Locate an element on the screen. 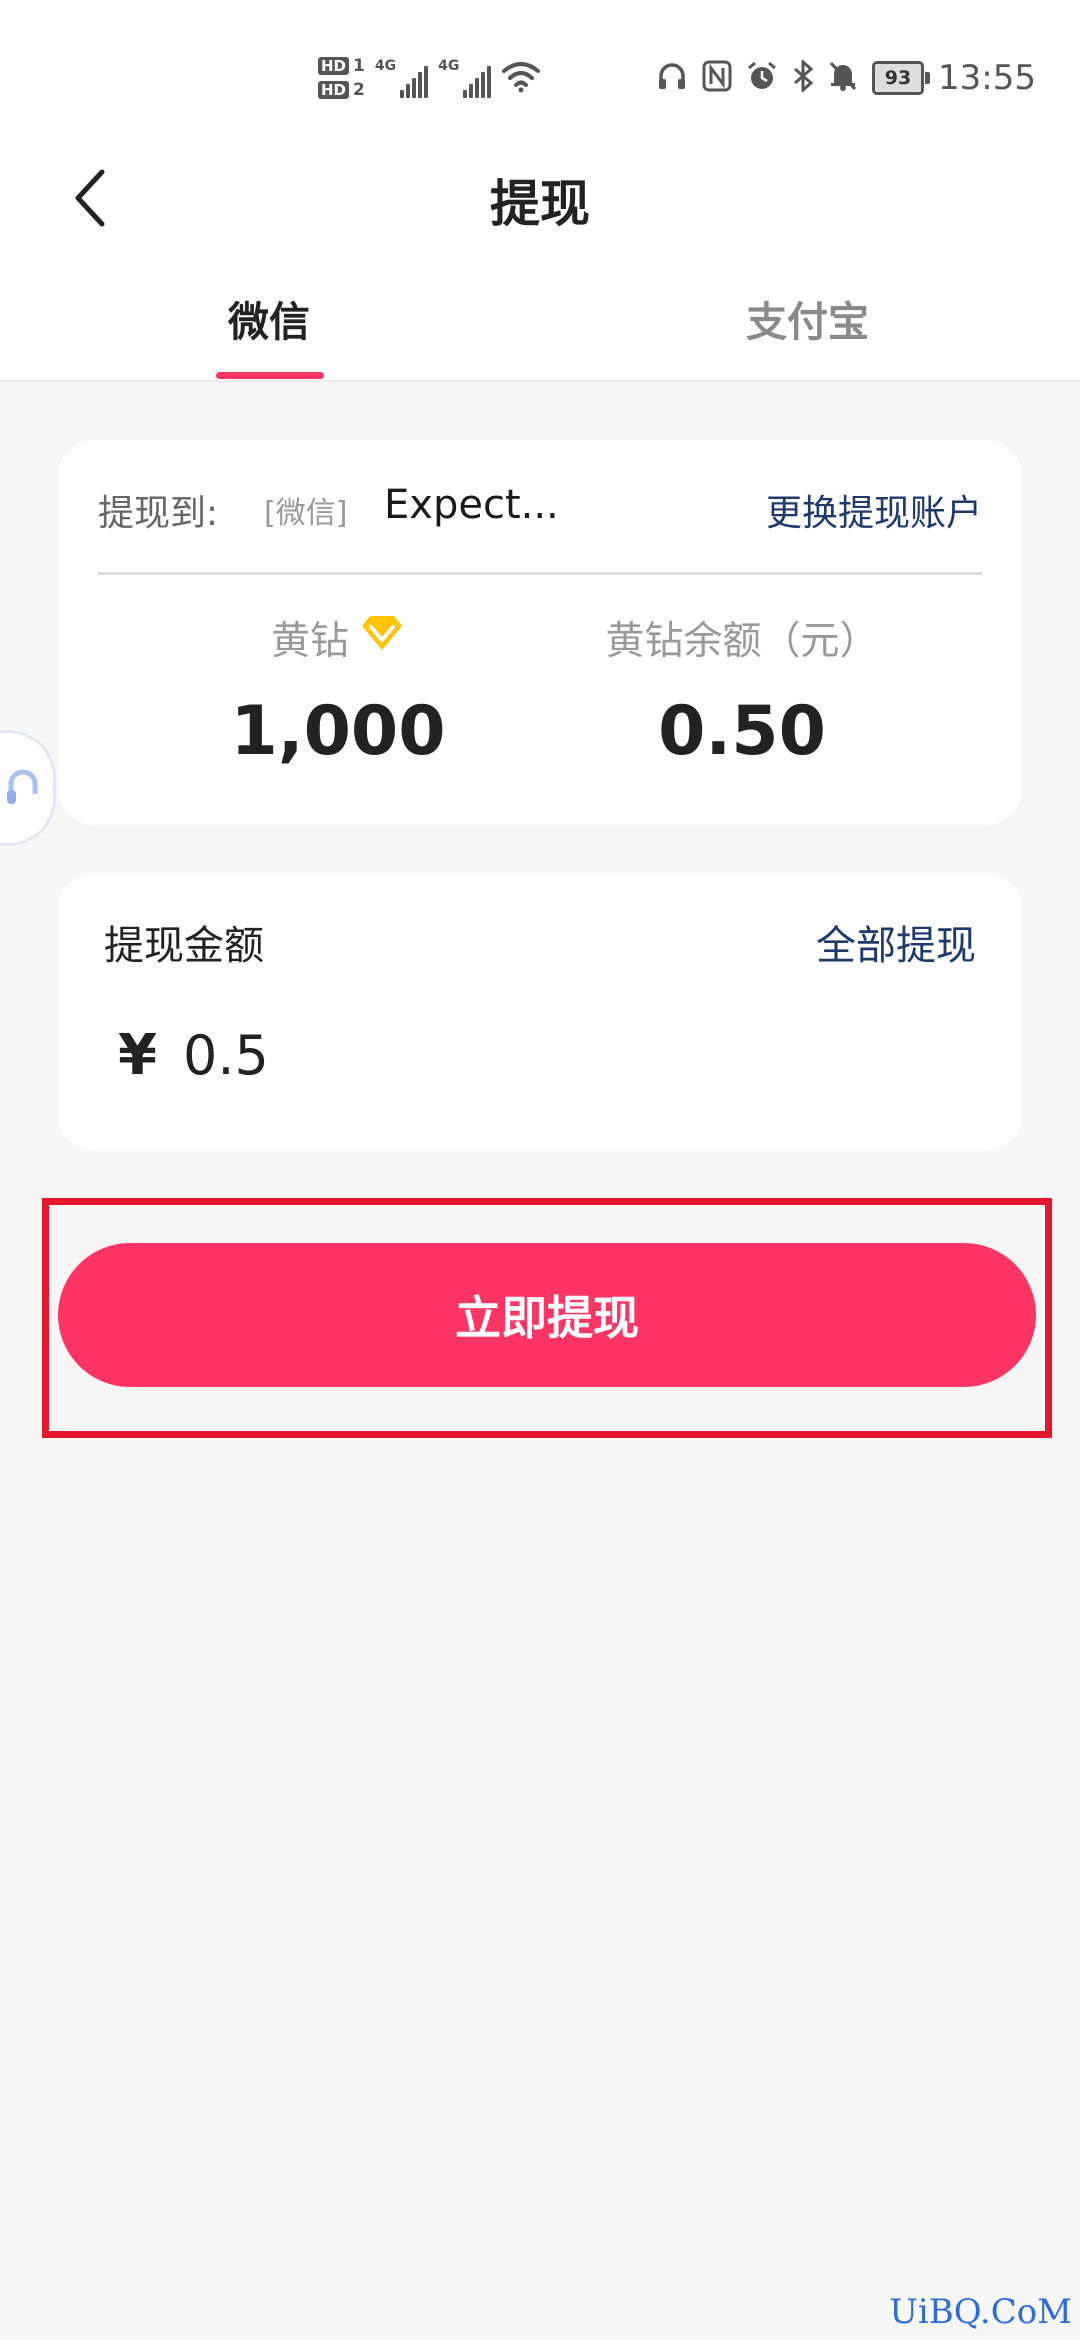 The height and width of the screenshot is (2340, 1080). hd2-indicator: HD 2 is located at coordinates (341, 90).